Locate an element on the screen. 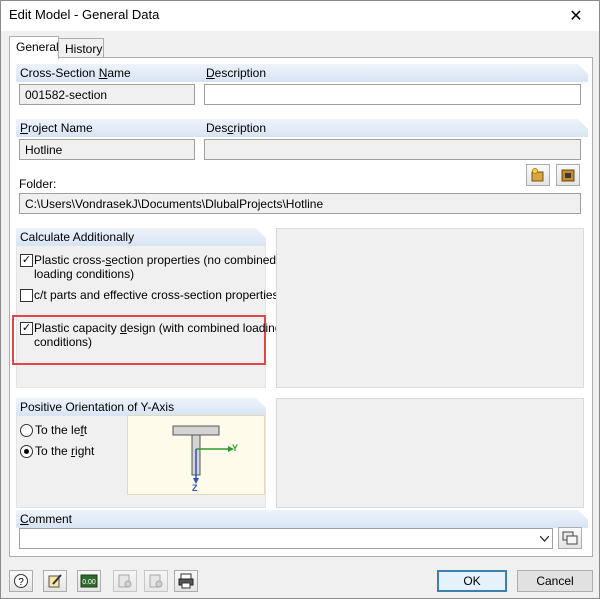 This screenshot has width=600, height=599. ok-button: OK is located at coordinates (472, 581).